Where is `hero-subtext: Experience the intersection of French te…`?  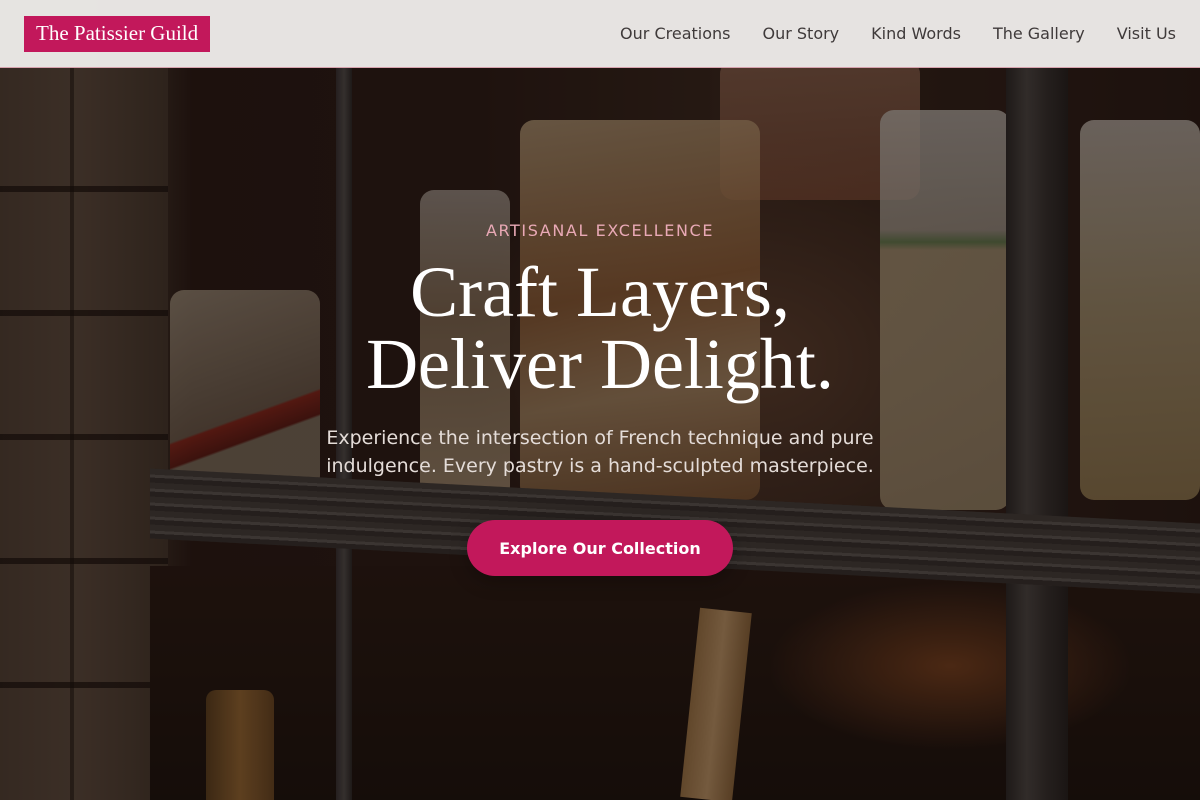
hero-subtext: Experience the intersection of French te… is located at coordinates (600, 452).